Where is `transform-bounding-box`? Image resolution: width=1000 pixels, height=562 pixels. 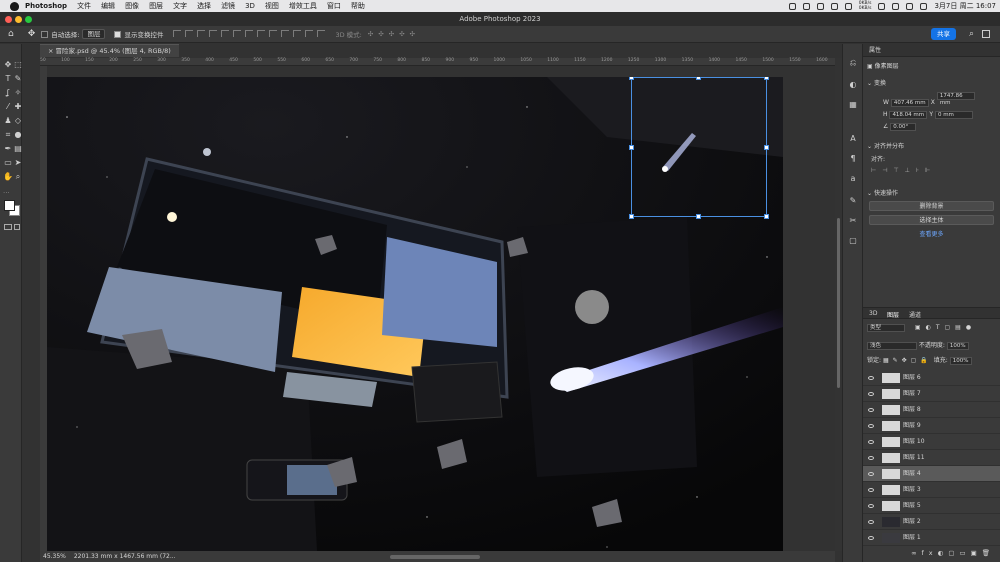
transform-bounding-box is located at coordinates (699, 148).